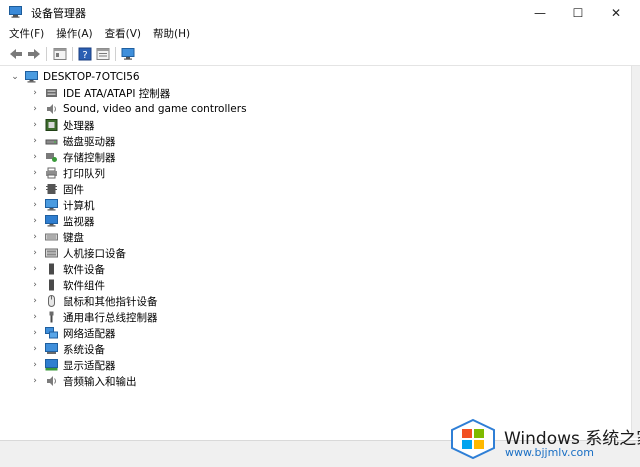 The height and width of the screenshot is (467, 640). Describe the element at coordinates (51, 317) in the screenshot. I see `usb-icon` at that location.